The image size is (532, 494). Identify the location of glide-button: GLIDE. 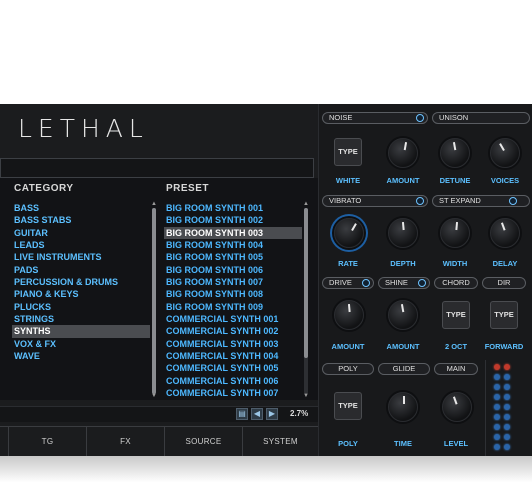
(404, 369).